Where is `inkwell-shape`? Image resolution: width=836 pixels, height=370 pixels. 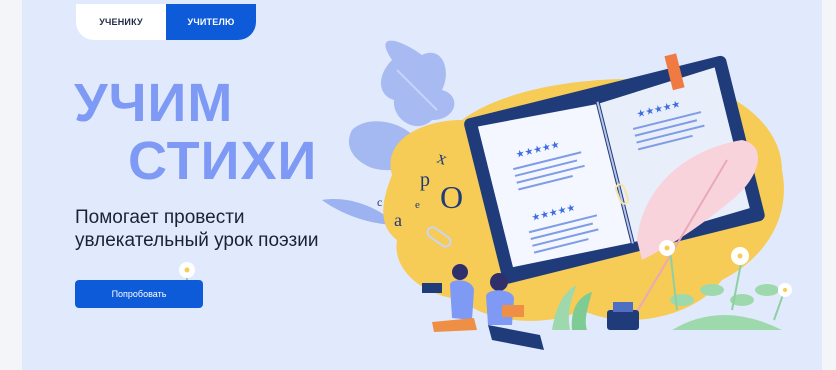
inkwell-shape is located at coordinates (623, 320).